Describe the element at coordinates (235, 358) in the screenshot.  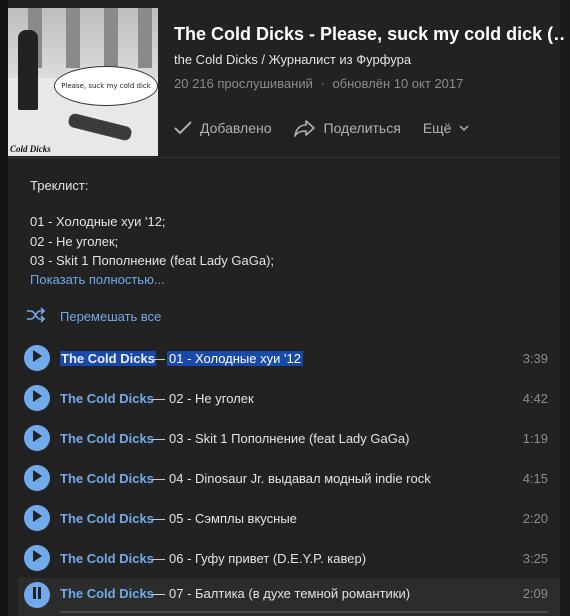
I see `track-title: 01 - Холодные хуи '12` at that location.